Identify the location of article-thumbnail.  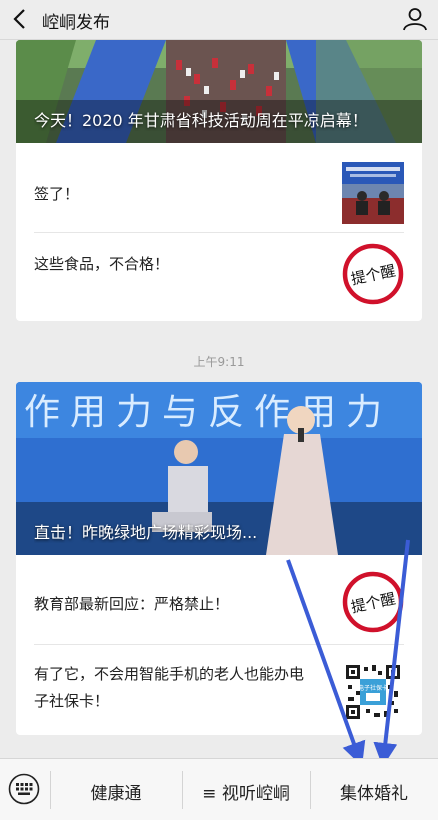
(373, 193).